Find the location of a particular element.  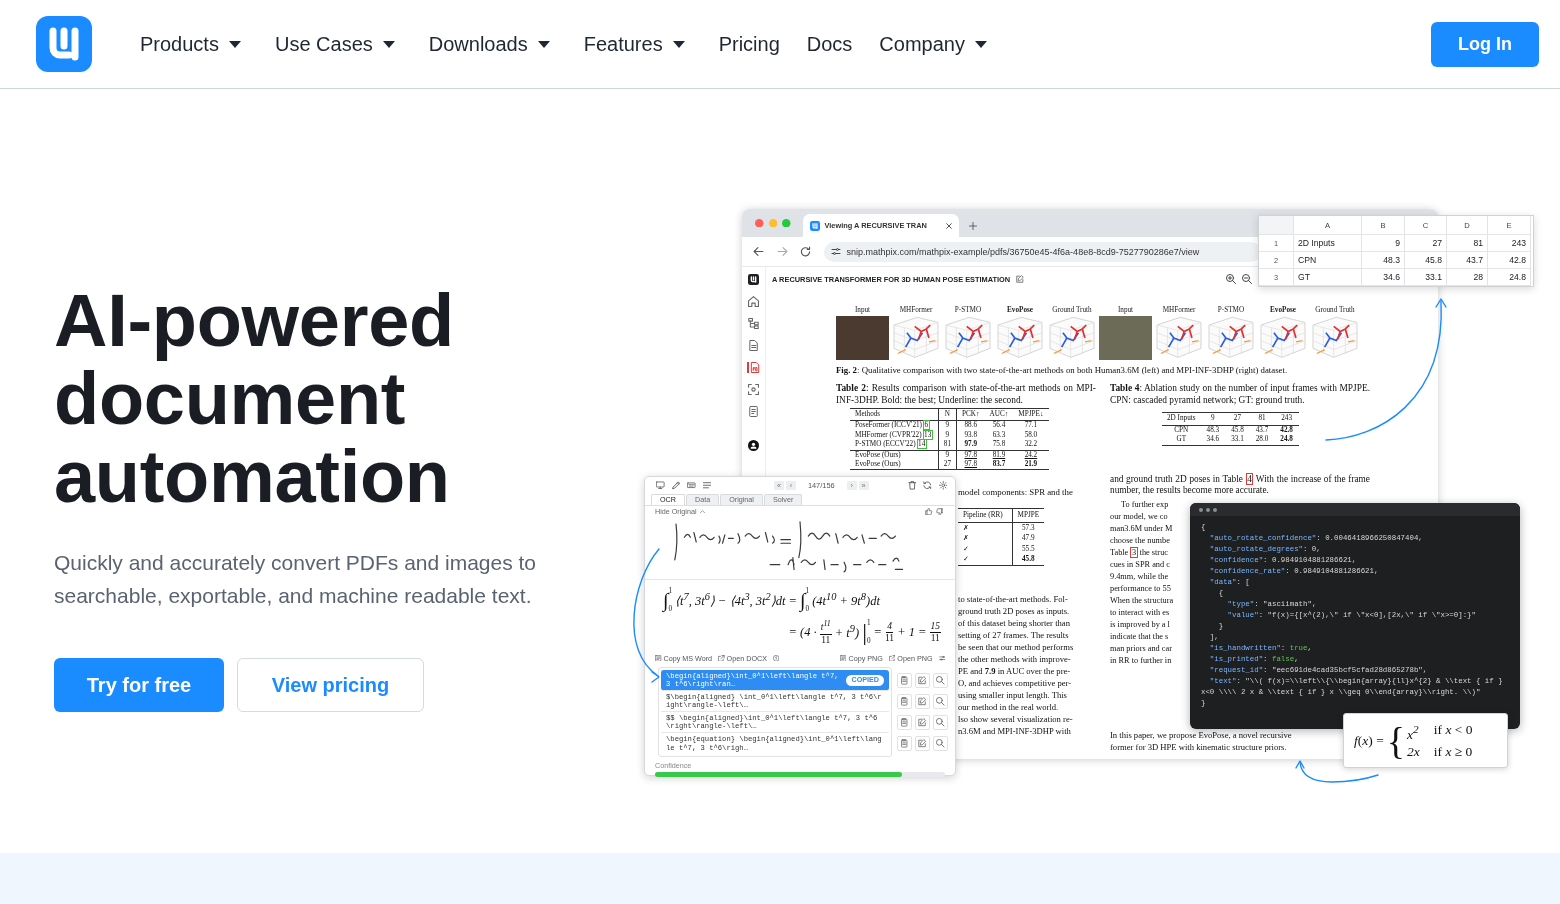

paper-text: man priors and car is located at coordinates (1141, 648).